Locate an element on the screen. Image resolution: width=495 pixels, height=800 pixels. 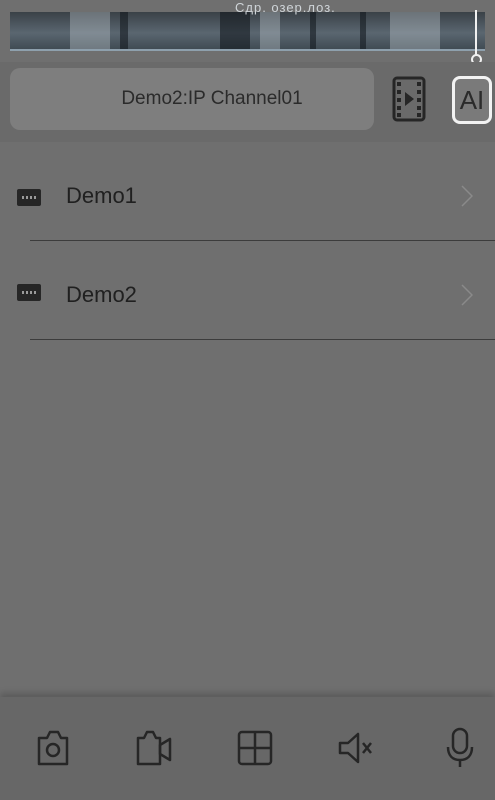
video-frame-edge is located at coordinates (247, 50).